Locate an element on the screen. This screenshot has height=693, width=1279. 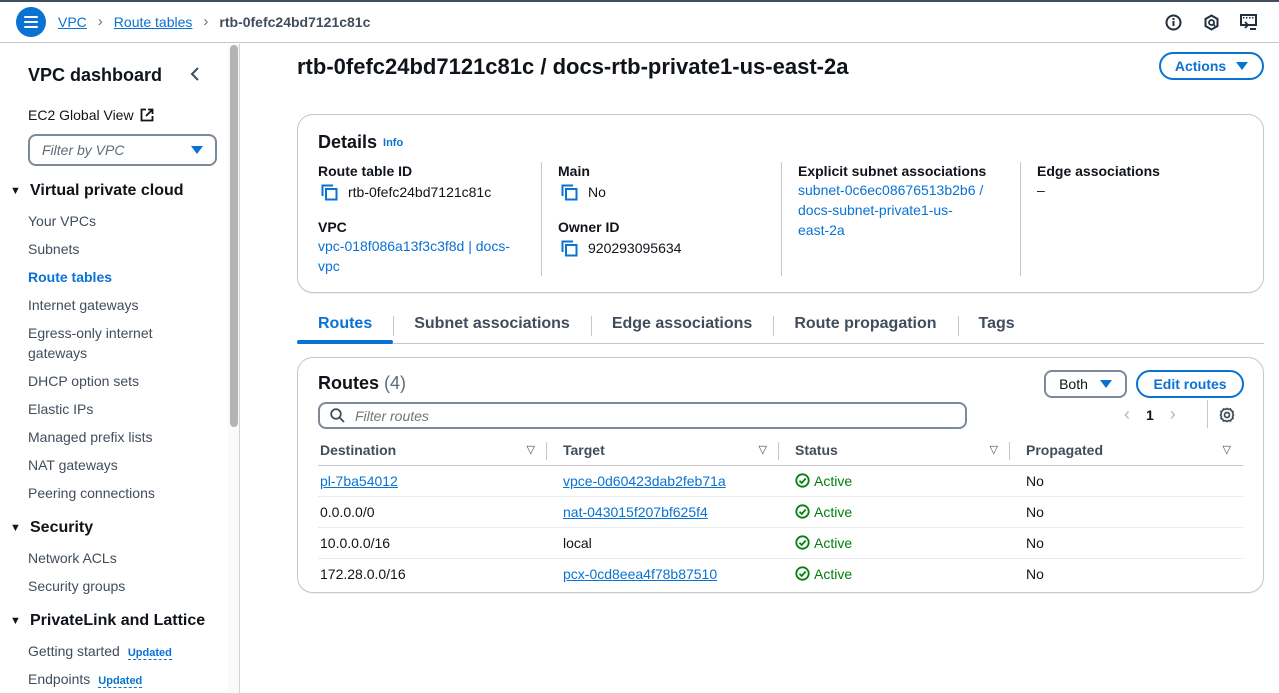
collapse-sidebar-button is located at coordinates (195, 74).